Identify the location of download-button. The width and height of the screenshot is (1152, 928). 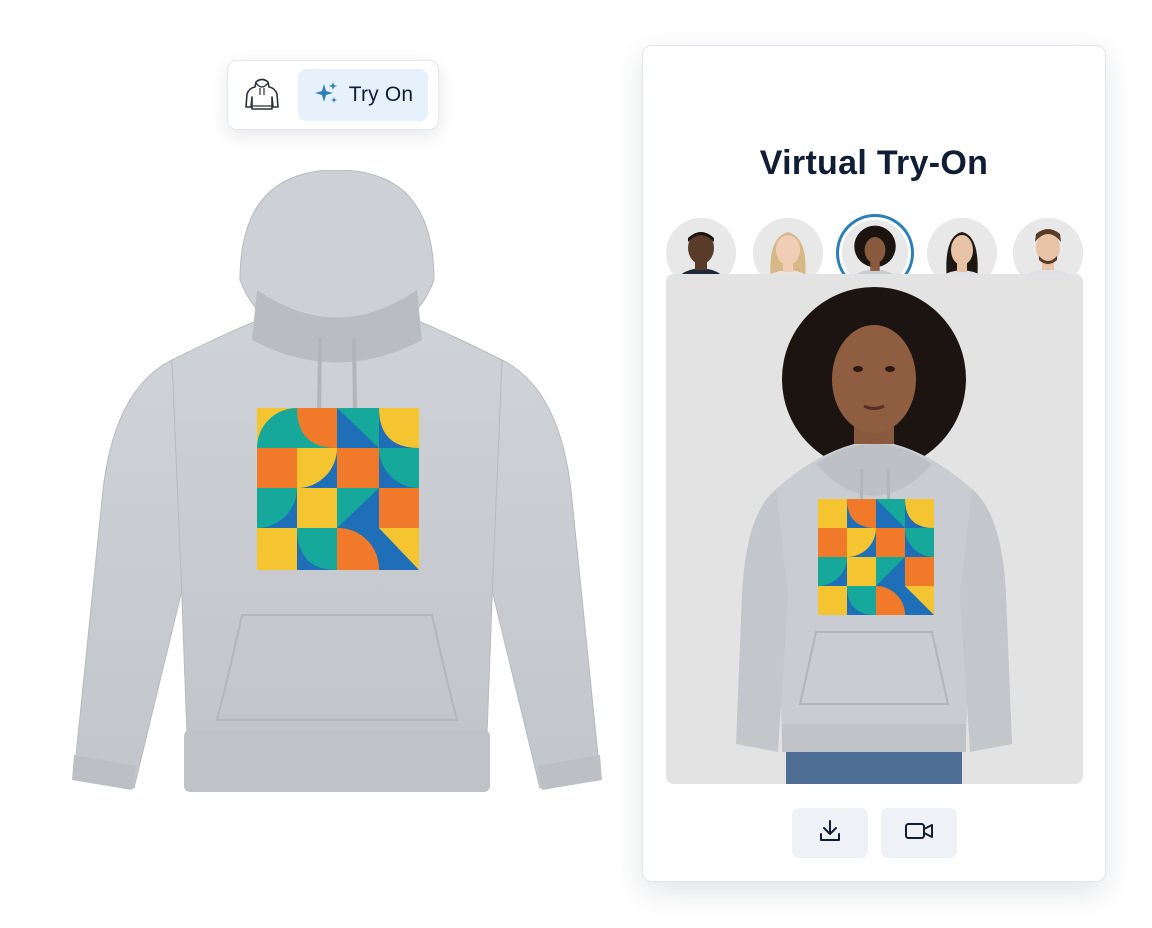
(830, 833).